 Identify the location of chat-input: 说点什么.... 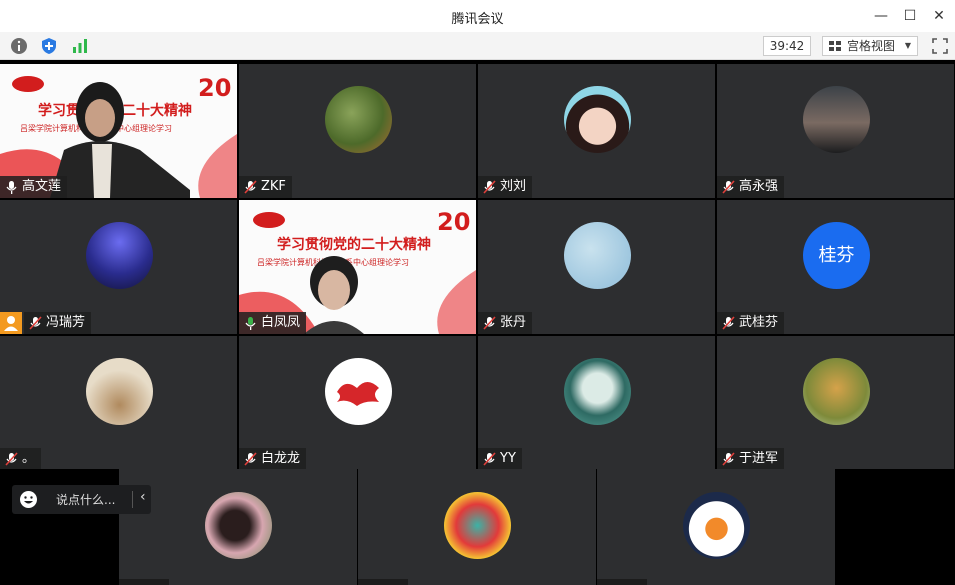
(85, 499).